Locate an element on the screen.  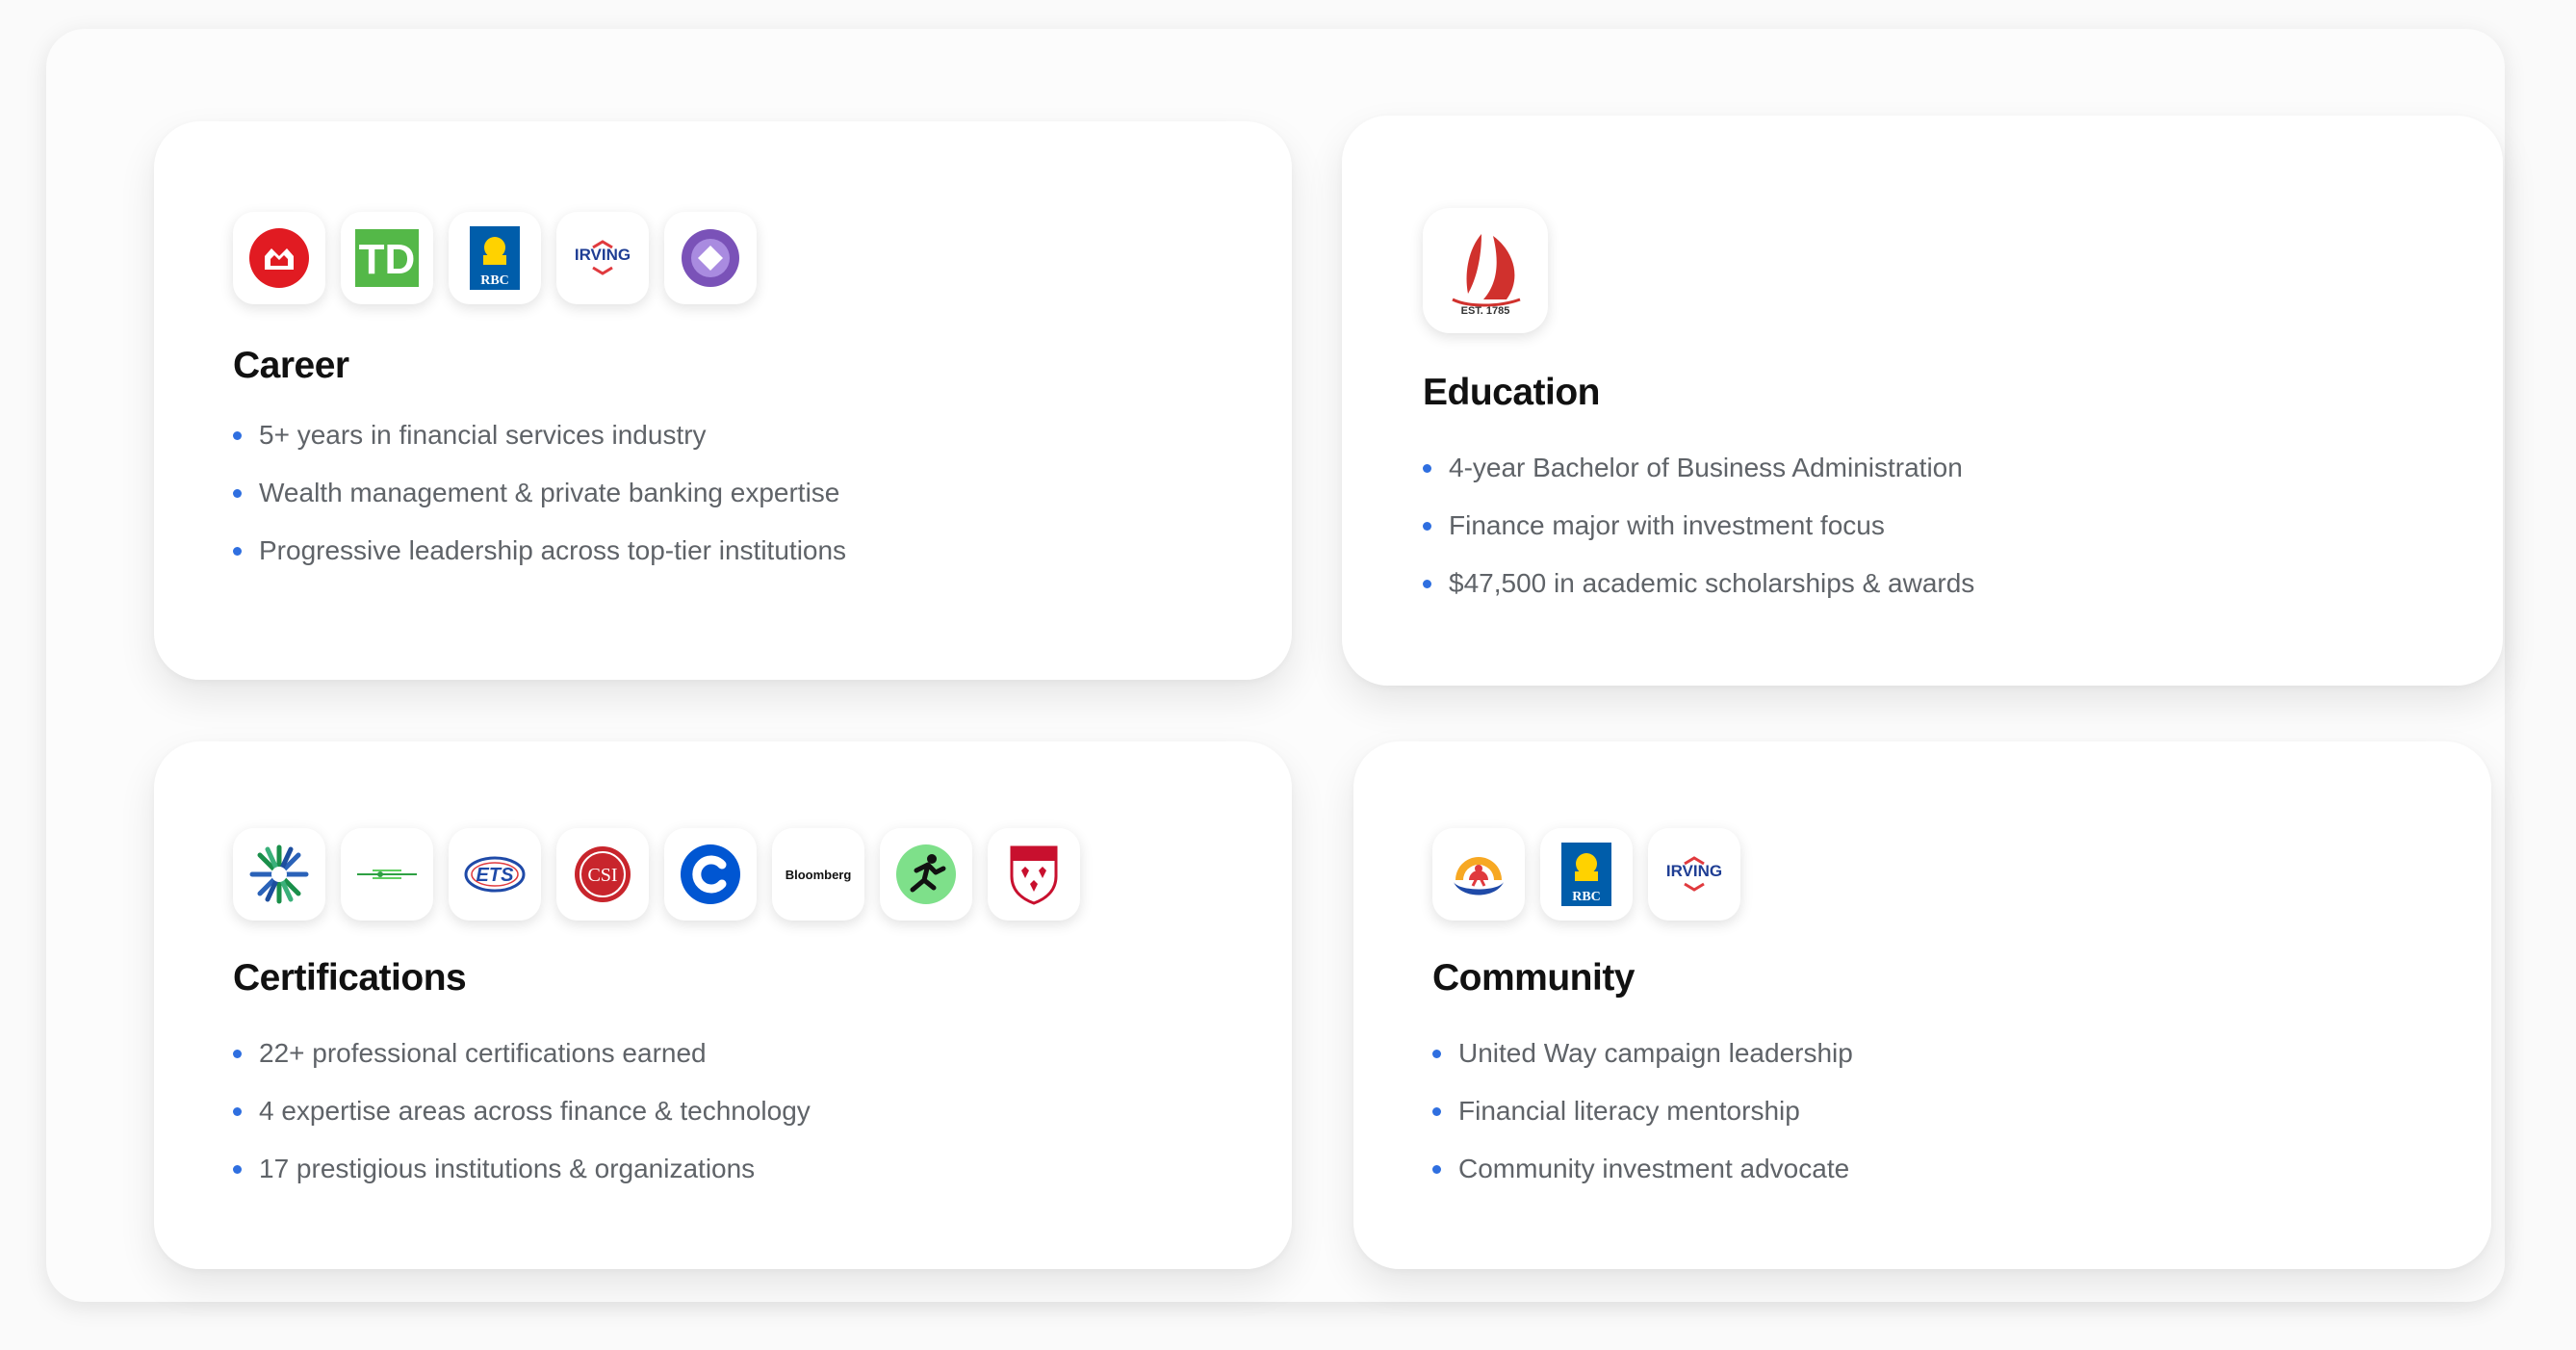
ets-logo-icon: ETS is located at coordinates (495, 875).